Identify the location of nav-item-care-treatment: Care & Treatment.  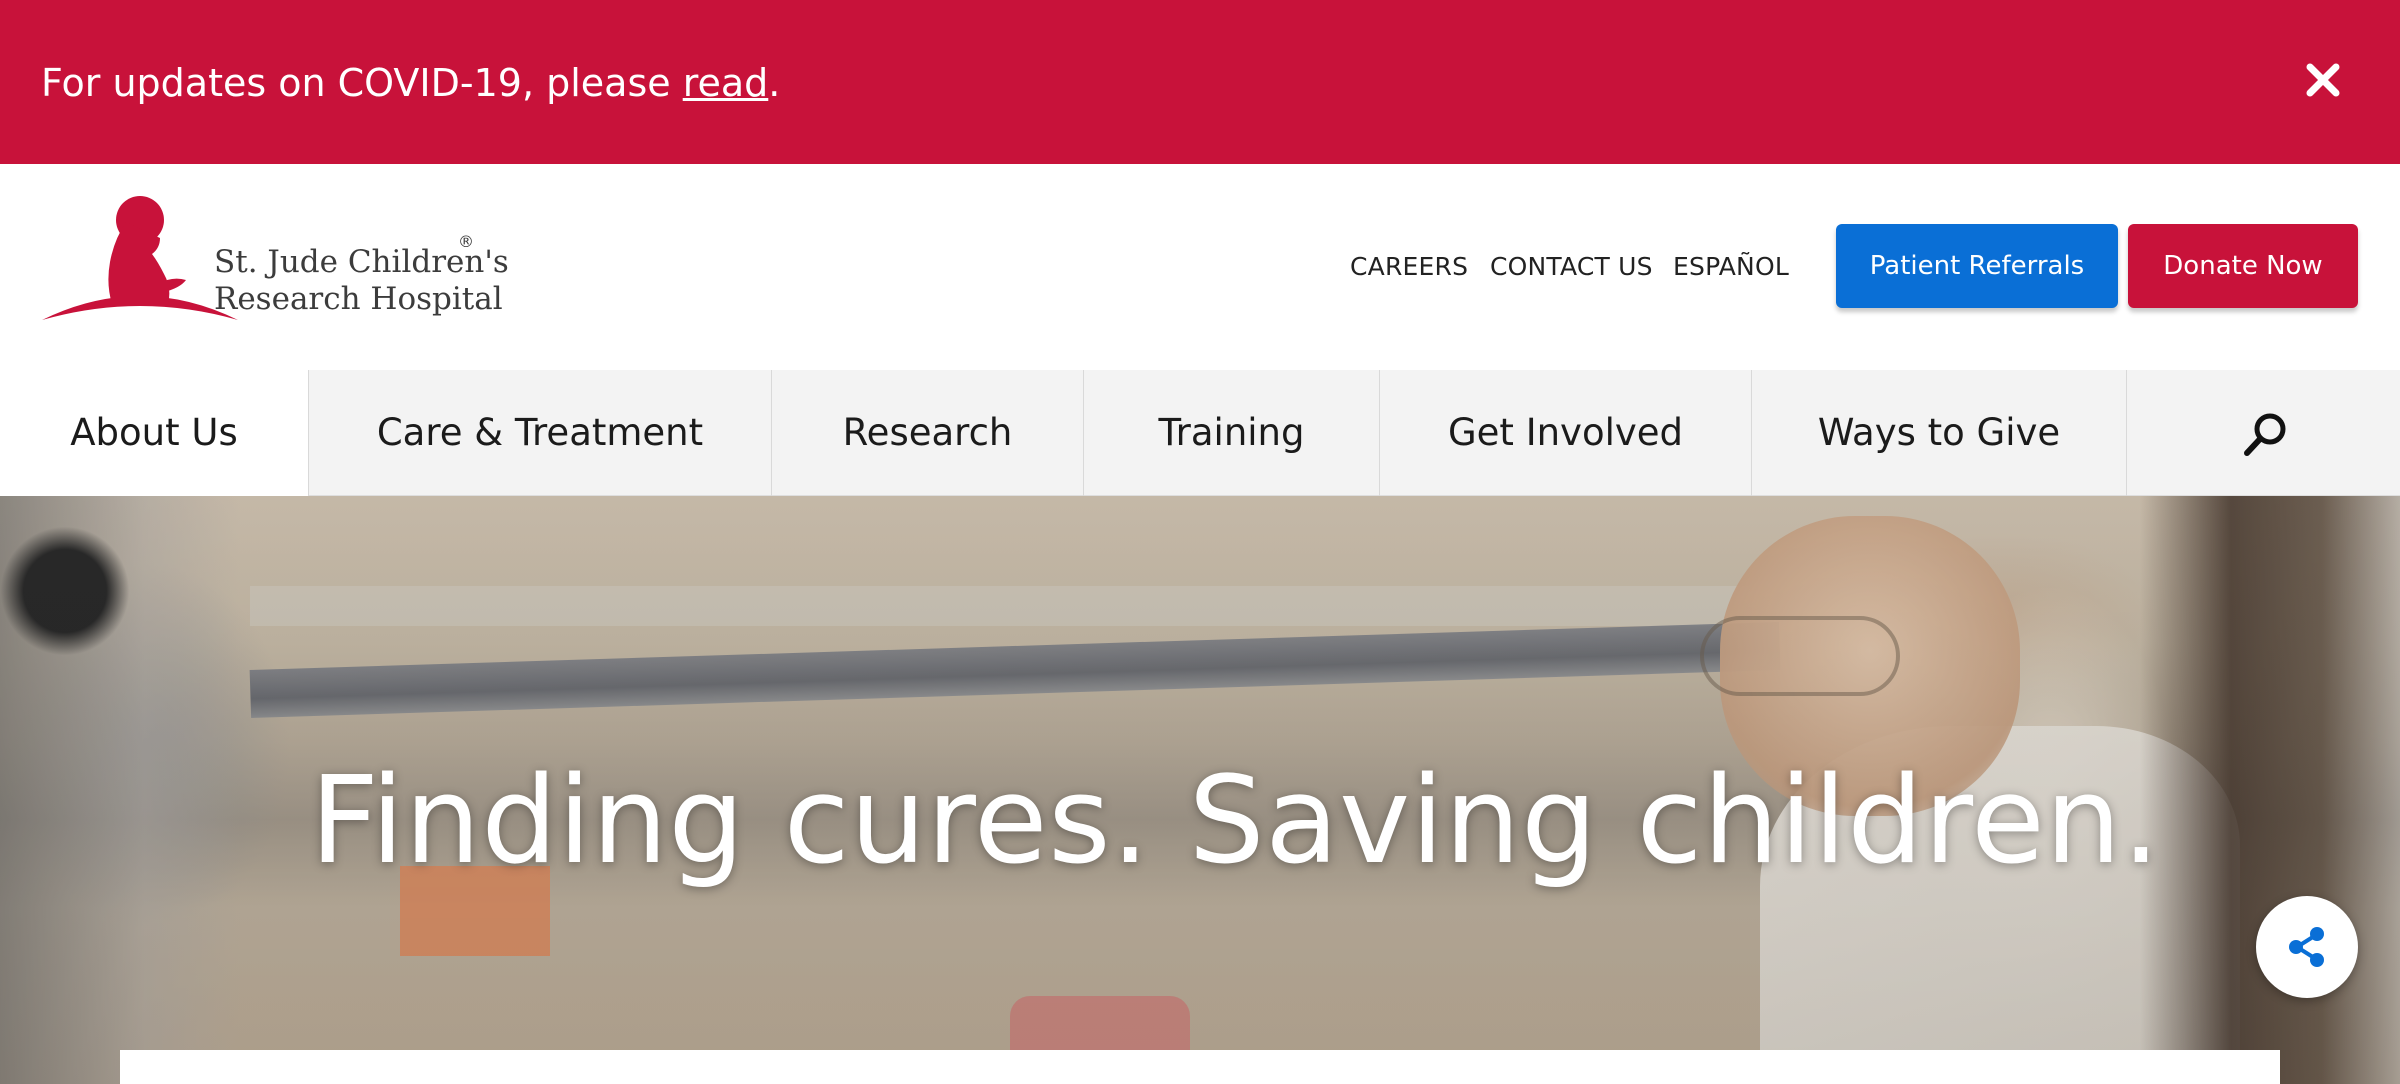
(539, 433).